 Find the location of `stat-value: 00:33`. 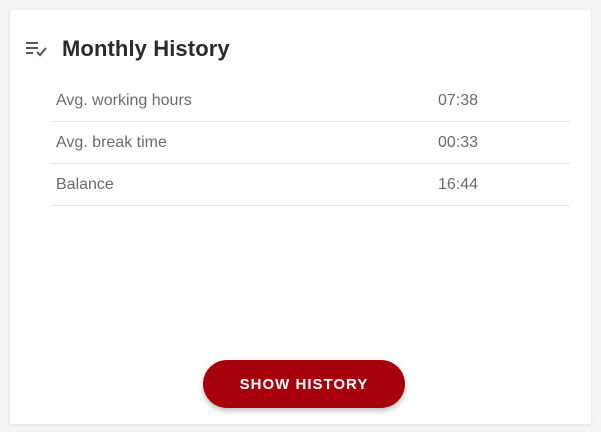

stat-value: 00:33 is located at coordinates (458, 142).